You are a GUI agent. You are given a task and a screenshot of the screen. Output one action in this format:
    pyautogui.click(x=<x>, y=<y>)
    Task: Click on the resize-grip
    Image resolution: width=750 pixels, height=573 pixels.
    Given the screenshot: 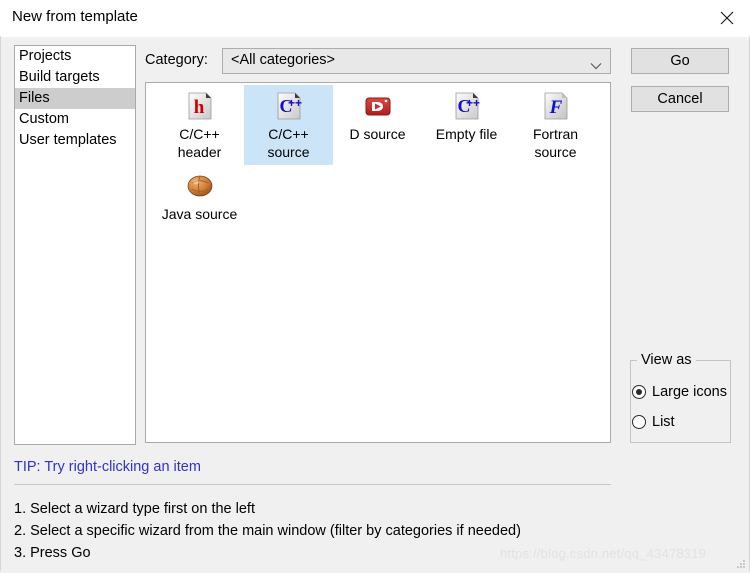 What is the action you would take?
    pyautogui.click(x=741, y=563)
    